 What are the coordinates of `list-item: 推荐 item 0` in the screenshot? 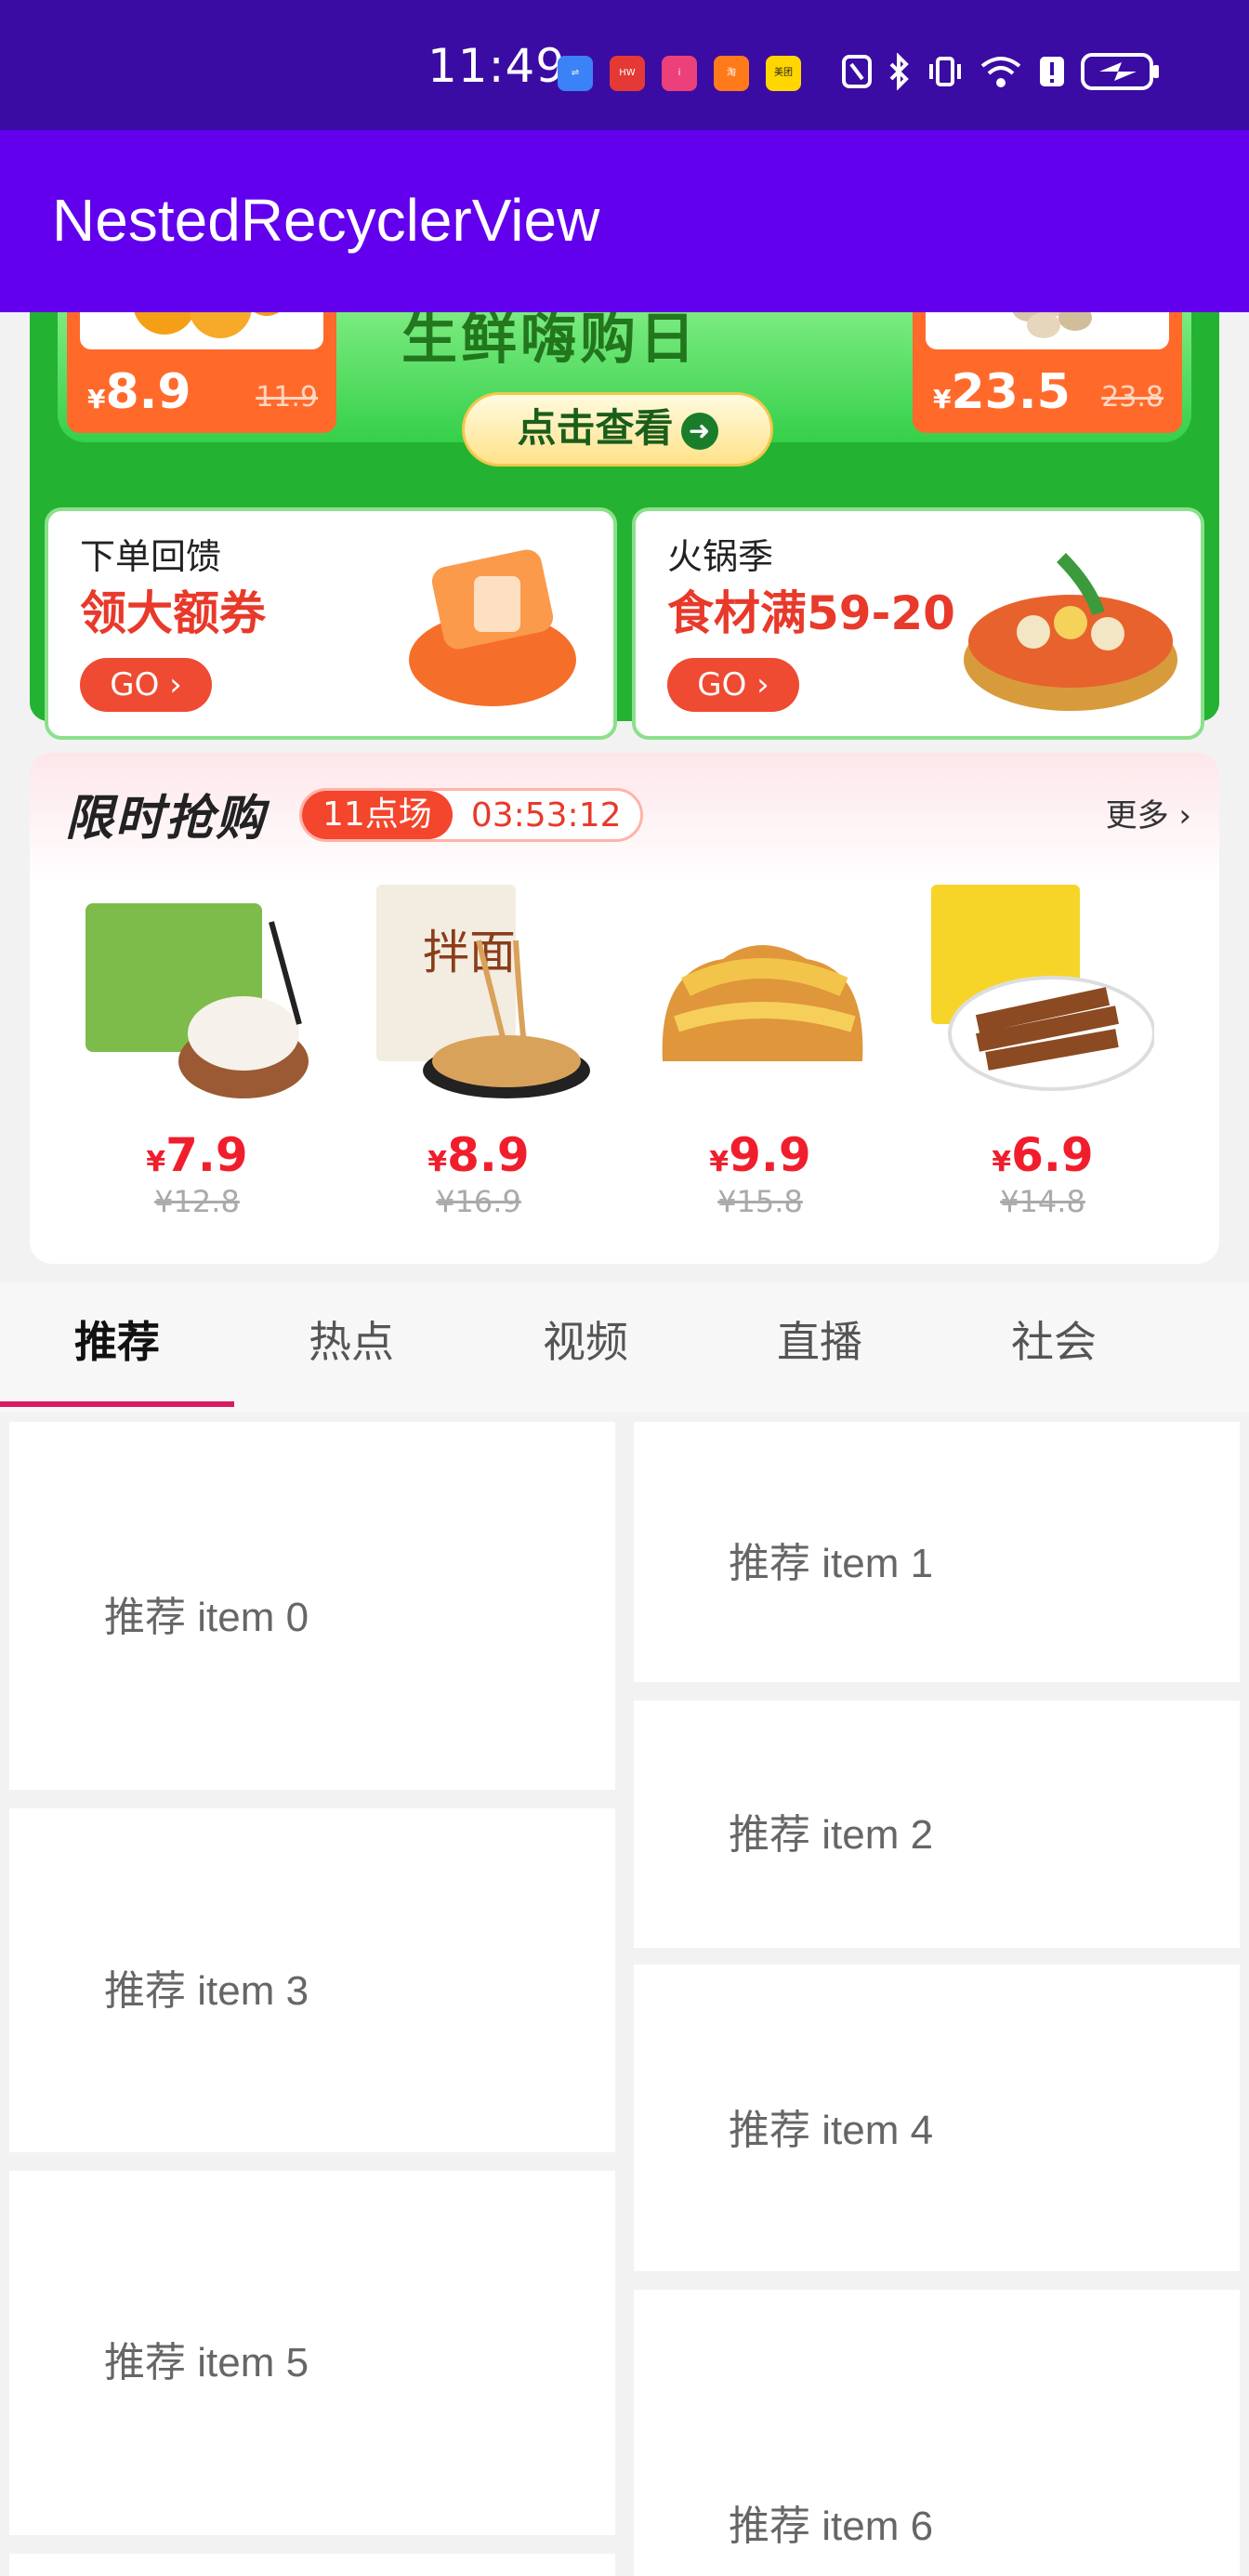 It's located at (312, 1606).